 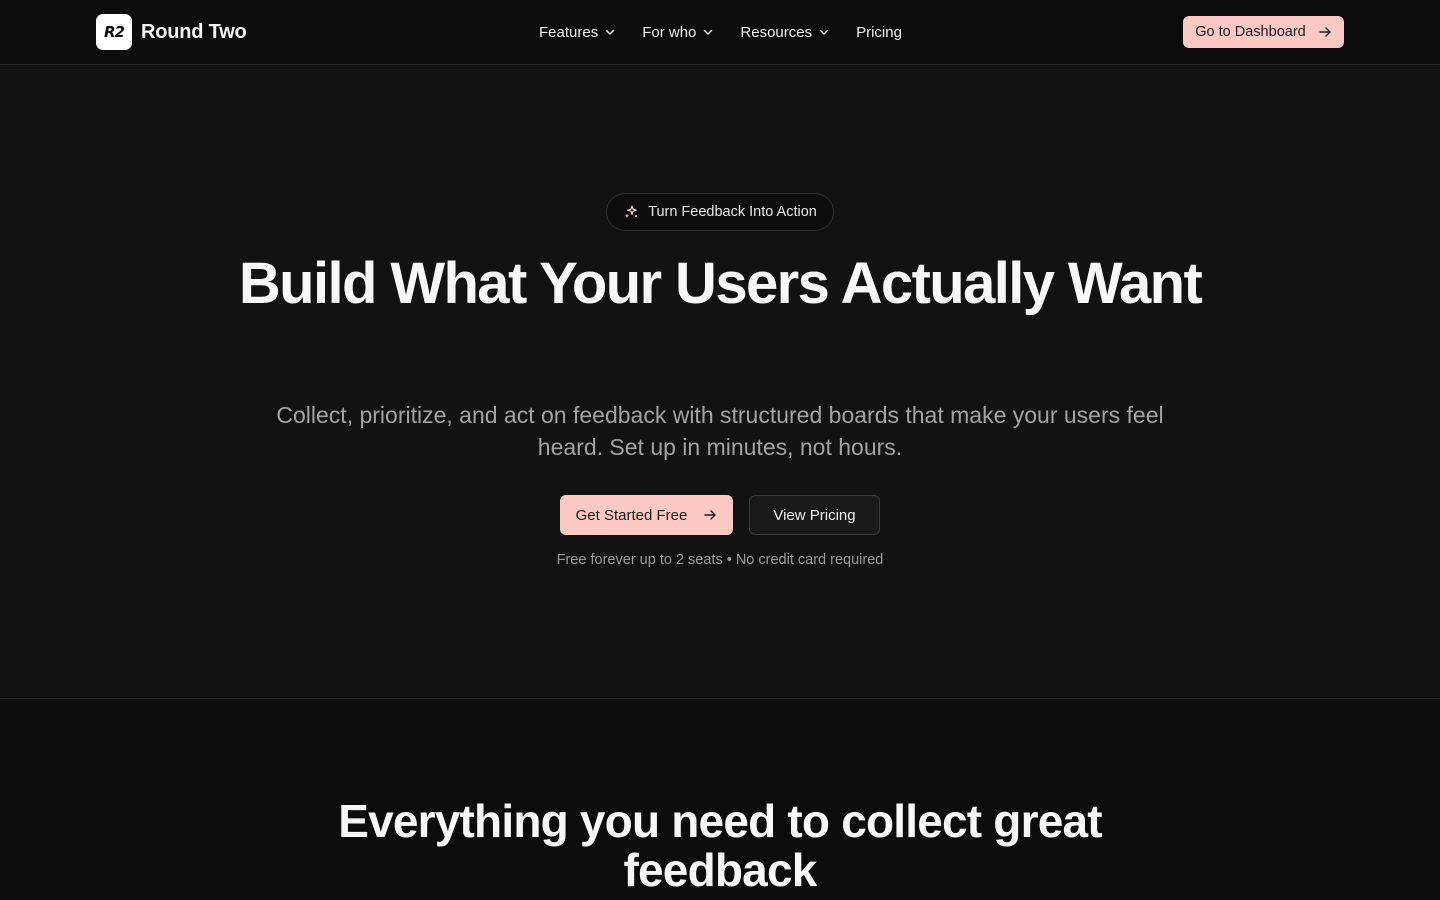 What do you see at coordinates (720, 283) in the screenshot?
I see `hero-title: Build What Your Users Actually Want` at bounding box center [720, 283].